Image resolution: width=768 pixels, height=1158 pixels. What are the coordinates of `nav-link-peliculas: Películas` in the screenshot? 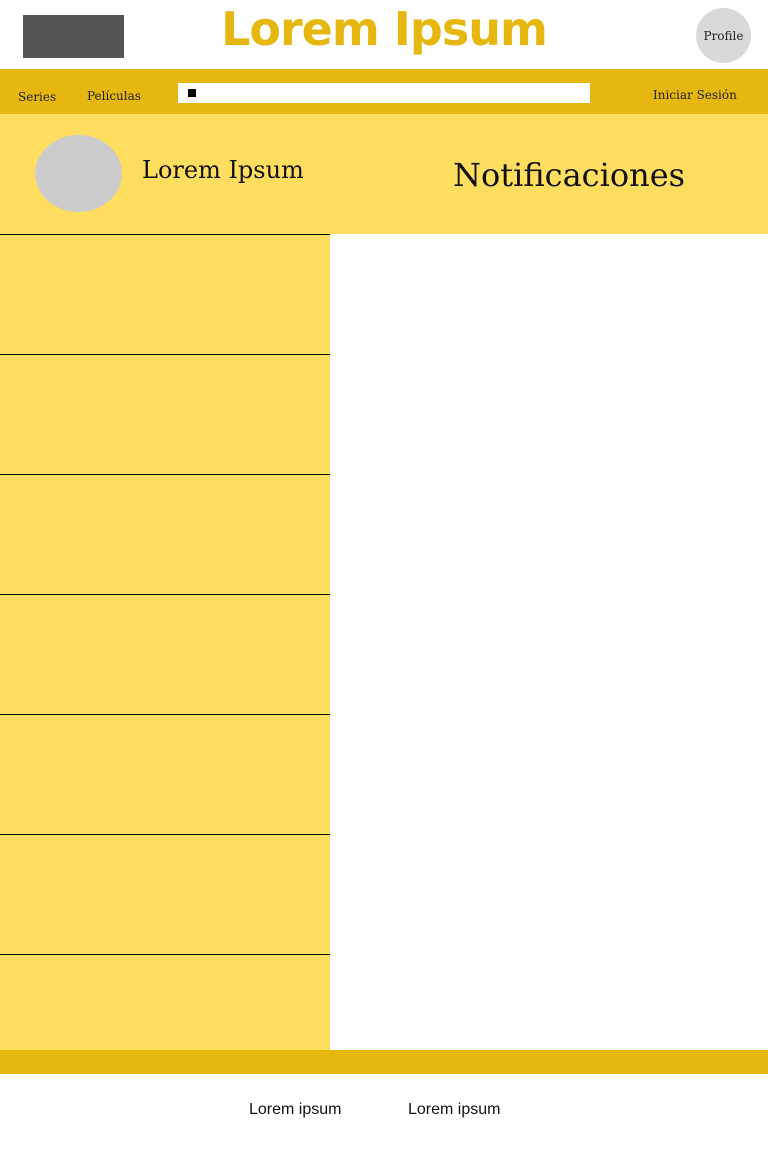 It's located at (114, 96).